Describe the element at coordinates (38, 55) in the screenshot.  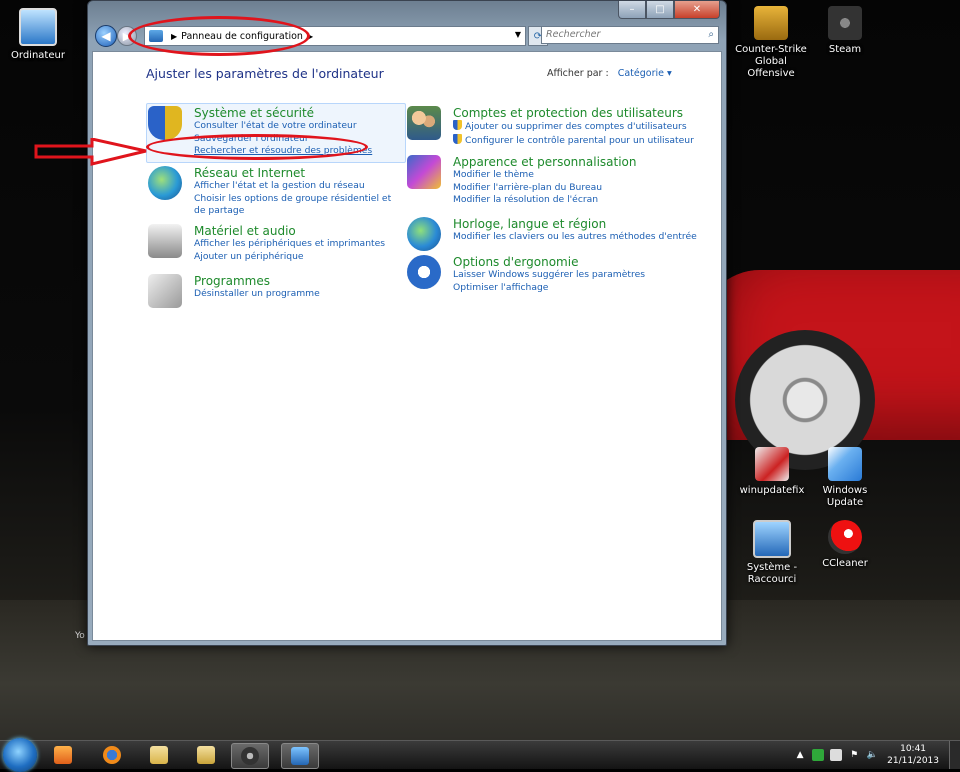
I see `desktop-icon-label: Ordinateur` at that location.